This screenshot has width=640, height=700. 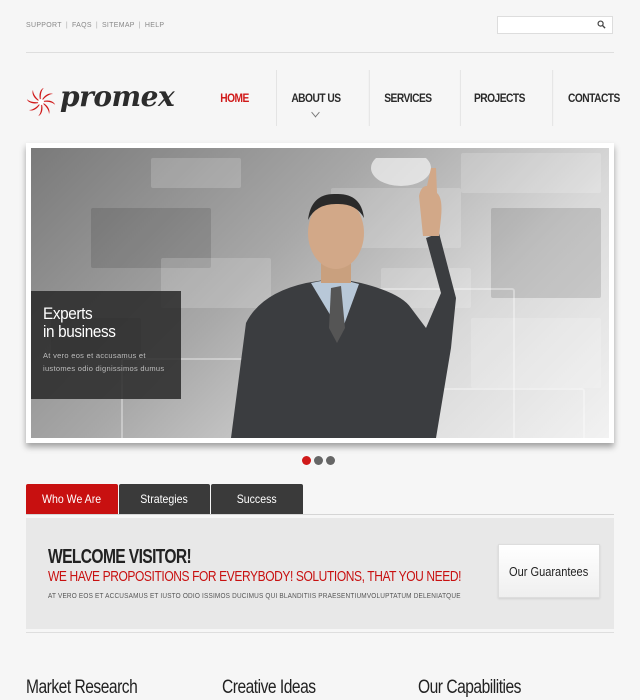 I want to click on header-divider, so click(x=320, y=52).